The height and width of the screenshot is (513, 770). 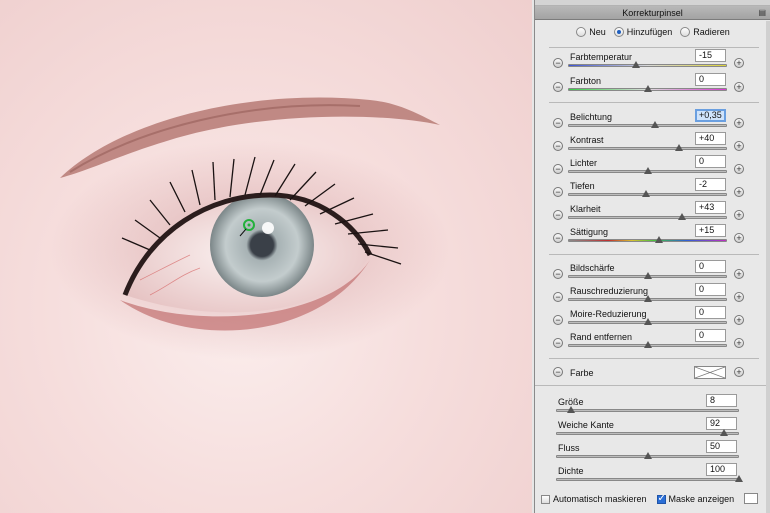 I want to click on panel-scrollbar, so click(x=768, y=267).